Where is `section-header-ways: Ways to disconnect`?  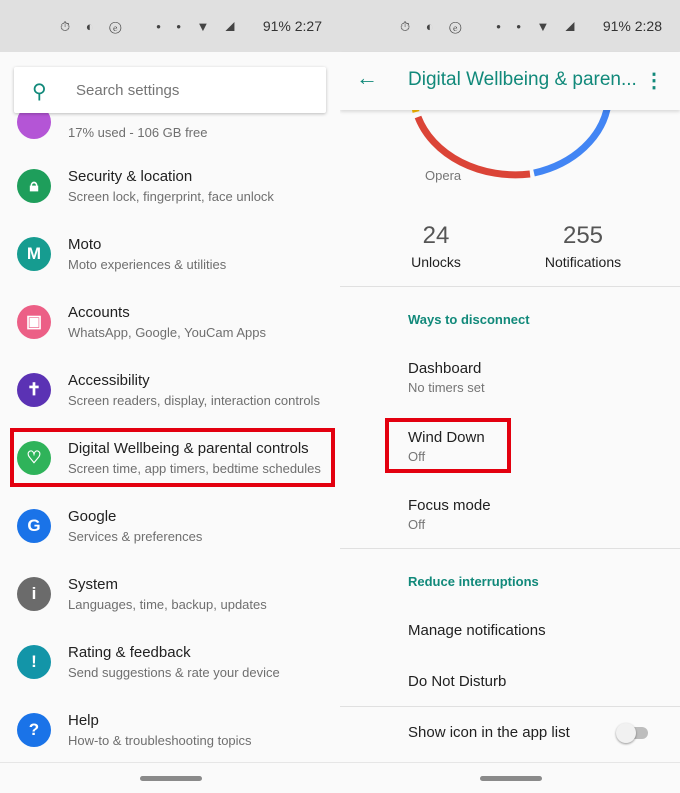
section-header-ways: Ways to disconnect is located at coordinates (469, 319).